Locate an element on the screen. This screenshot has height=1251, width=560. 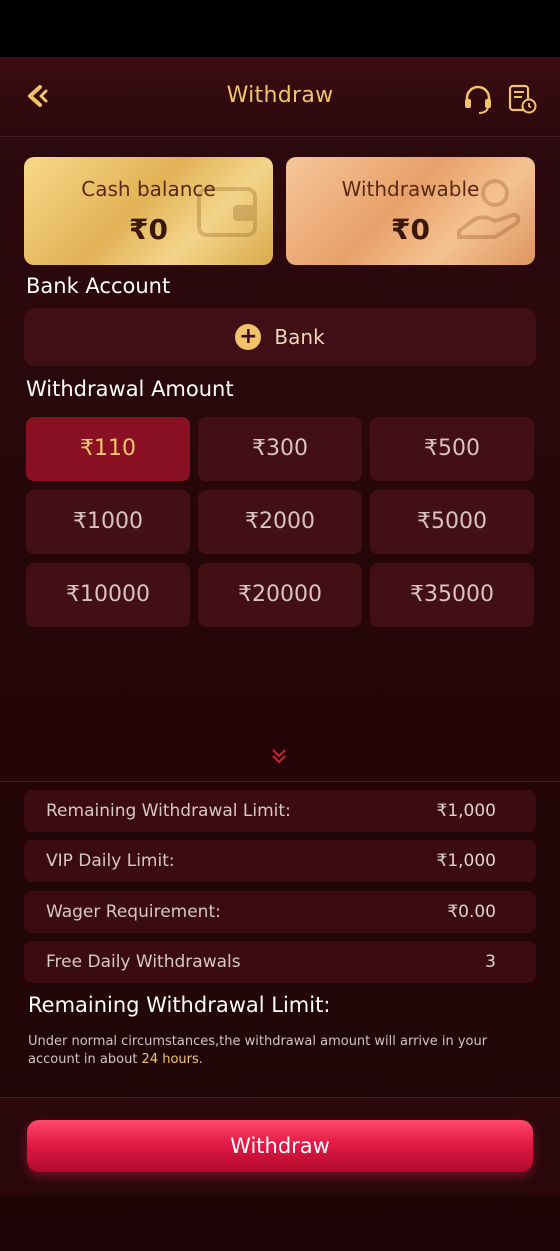
app-header: Withdraw is located at coordinates (280, 97).